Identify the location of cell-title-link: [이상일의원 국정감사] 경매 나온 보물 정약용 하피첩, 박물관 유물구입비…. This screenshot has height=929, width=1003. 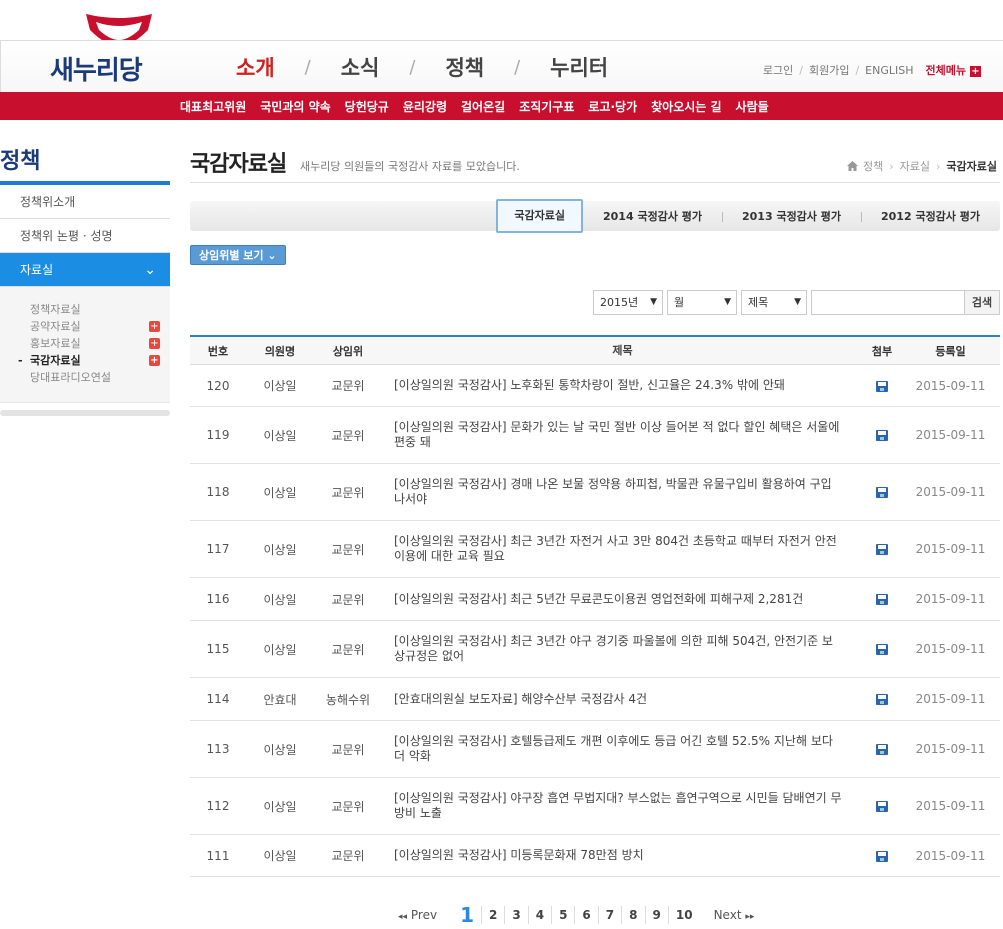
(622, 492).